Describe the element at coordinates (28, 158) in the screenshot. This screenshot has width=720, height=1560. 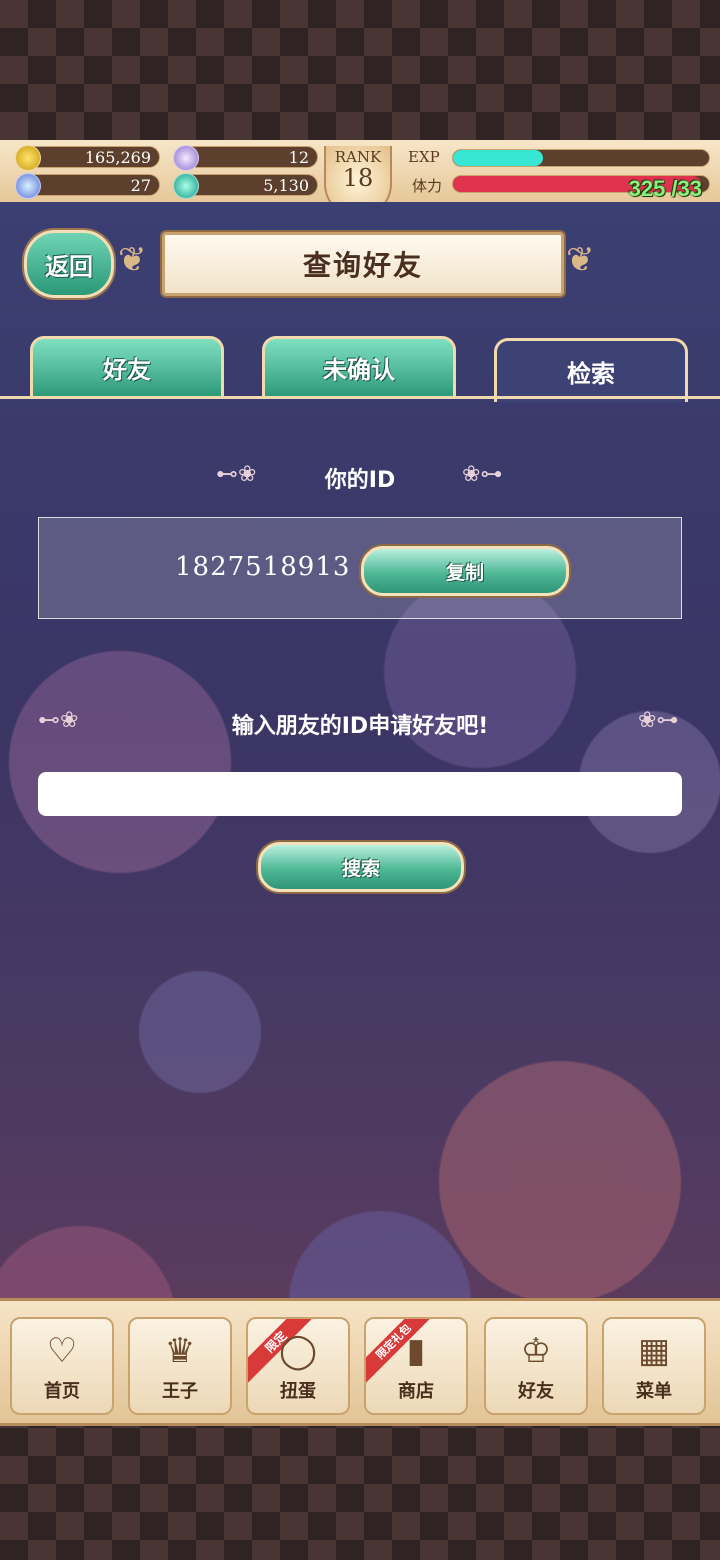
I see `gold-coin-icon` at that location.